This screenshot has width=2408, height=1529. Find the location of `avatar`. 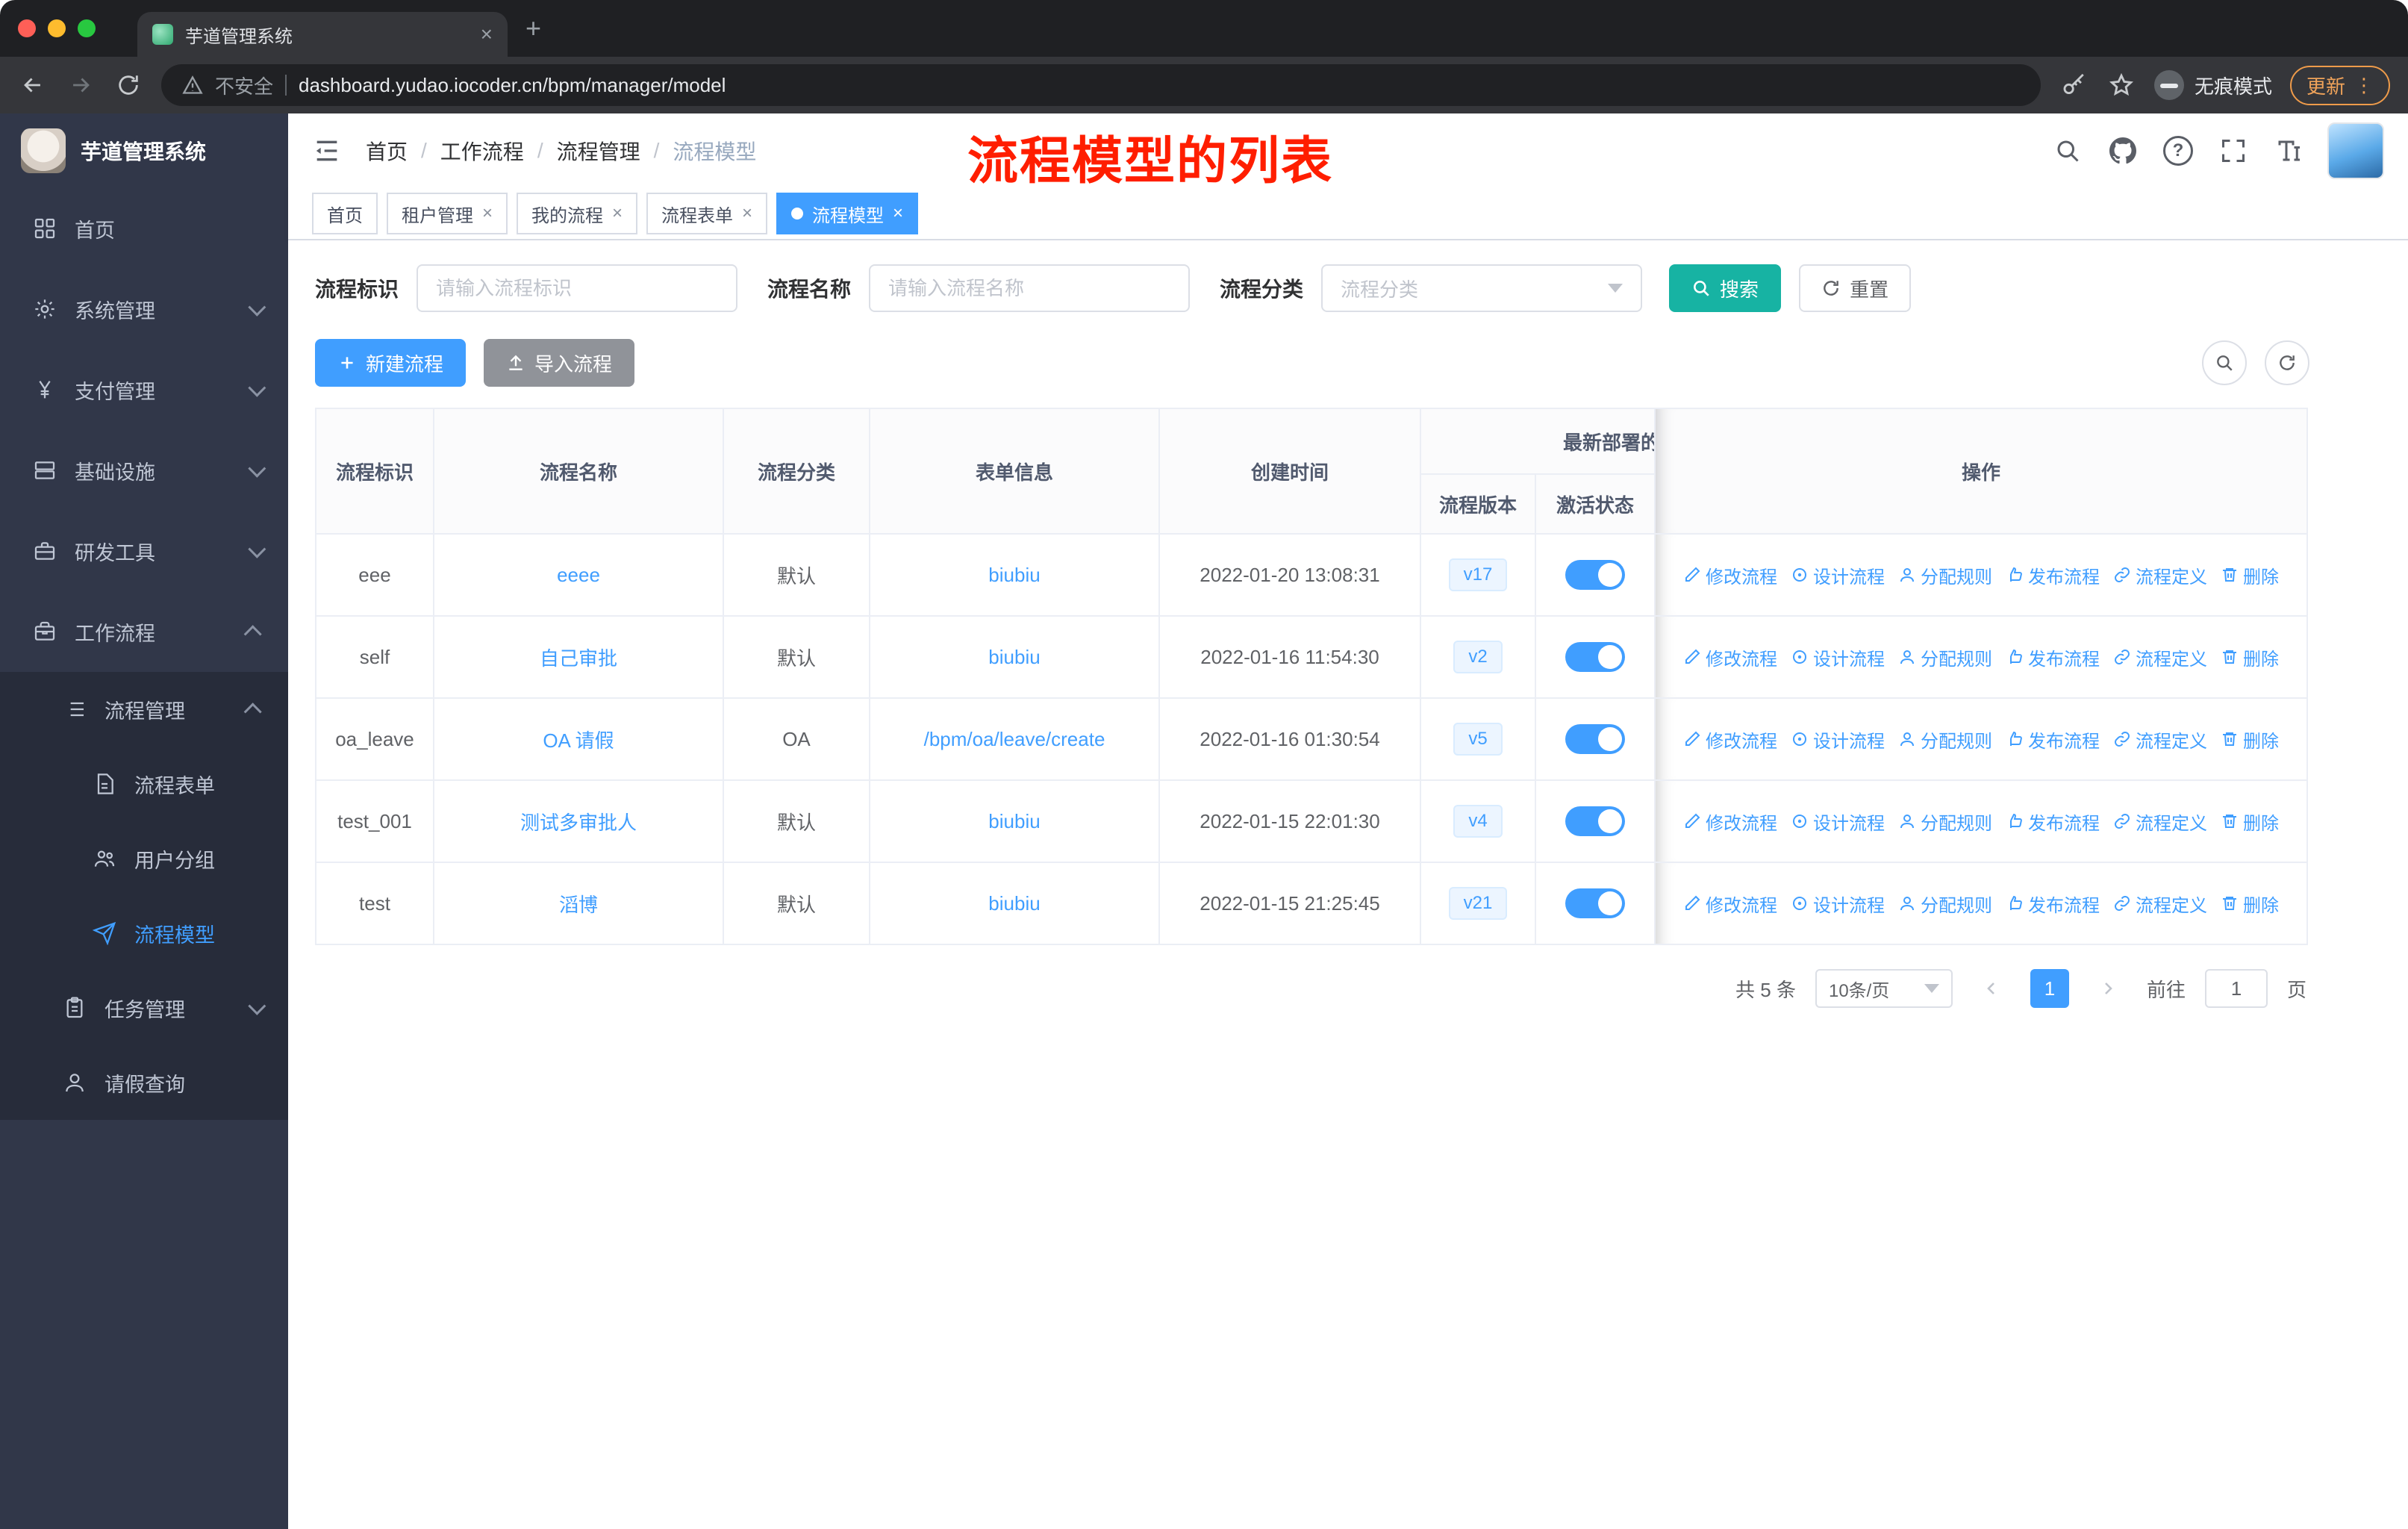

avatar is located at coordinates (2355, 150).